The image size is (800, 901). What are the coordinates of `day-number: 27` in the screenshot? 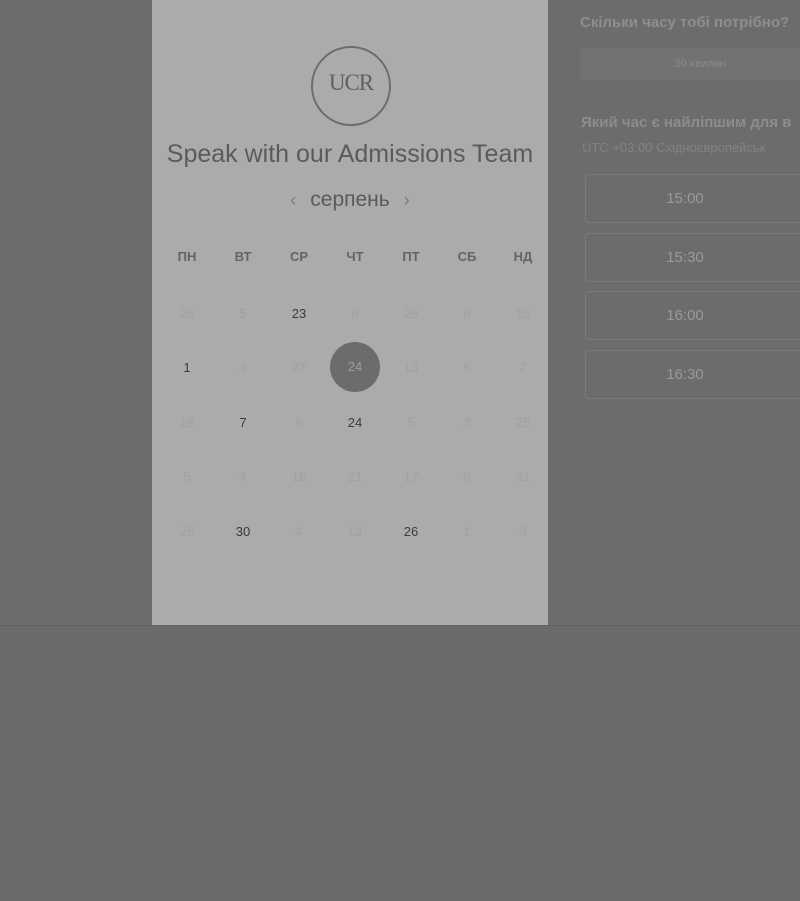 It's located at (299, 368).